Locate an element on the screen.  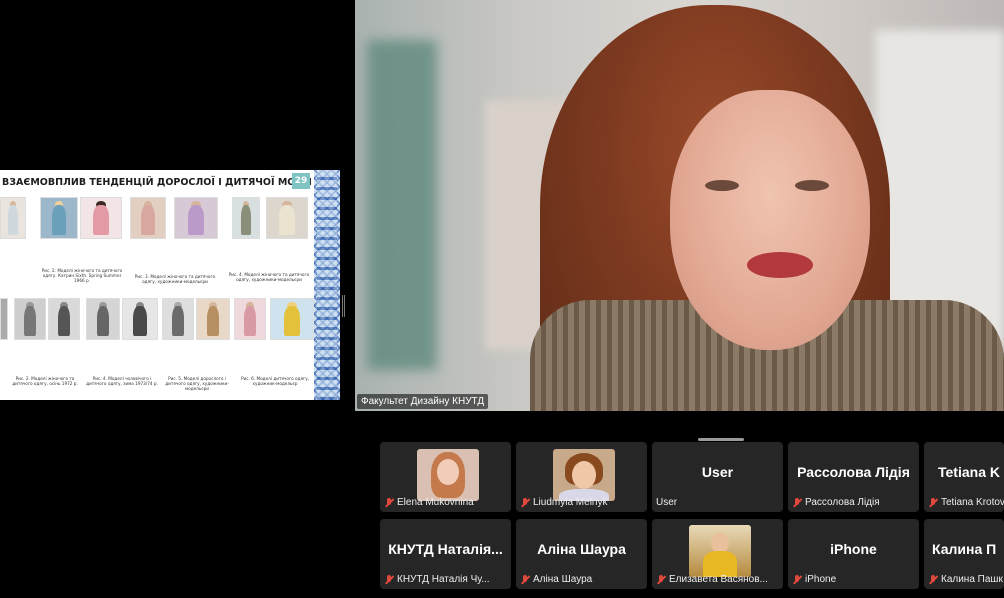
panel-resize-handle is located at coordinates (343, 306).